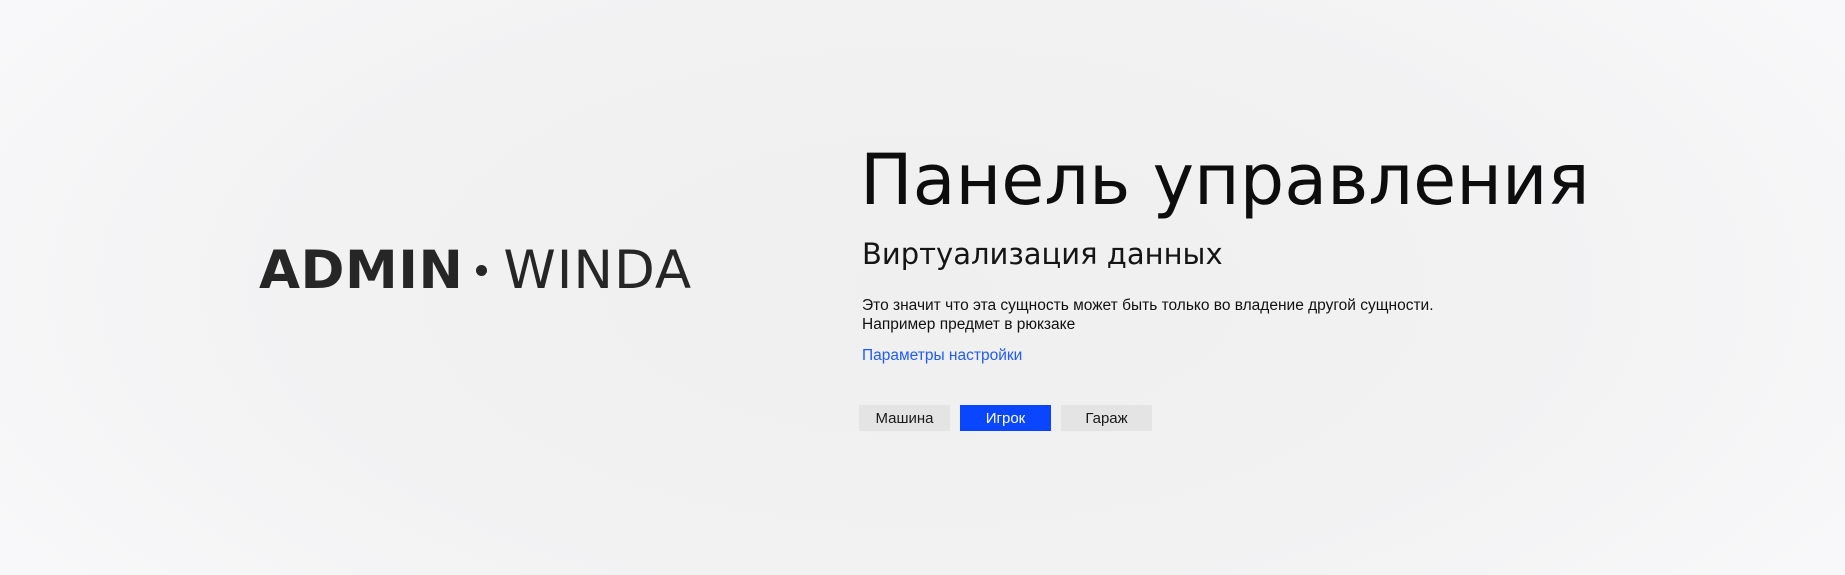  Describe the element at coordinates (482, 270) in the screenshot. I see `logo-dot-separator` at that location.